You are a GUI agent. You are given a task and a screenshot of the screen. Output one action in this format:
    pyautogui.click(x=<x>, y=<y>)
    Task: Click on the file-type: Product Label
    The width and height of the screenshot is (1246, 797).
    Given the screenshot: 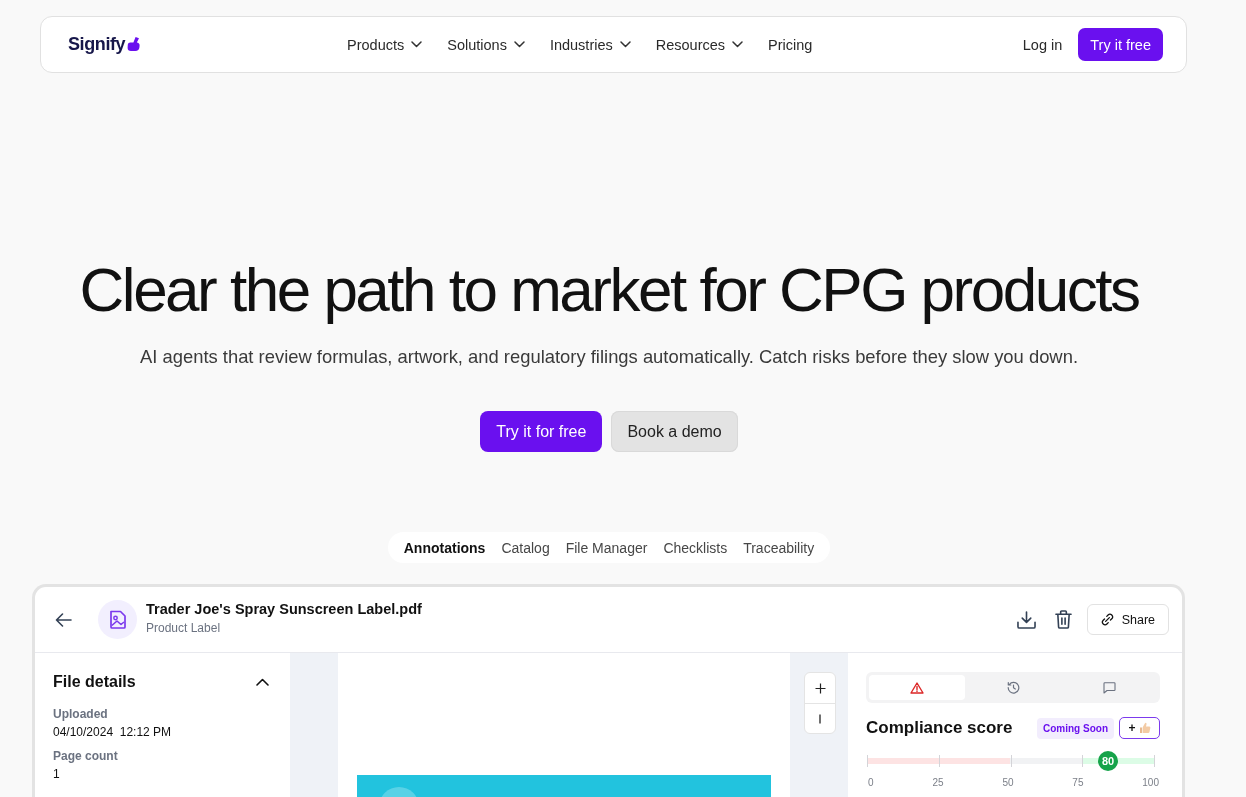 What is the action you would take?
    pyautogui.click(x=184, y=628)
    